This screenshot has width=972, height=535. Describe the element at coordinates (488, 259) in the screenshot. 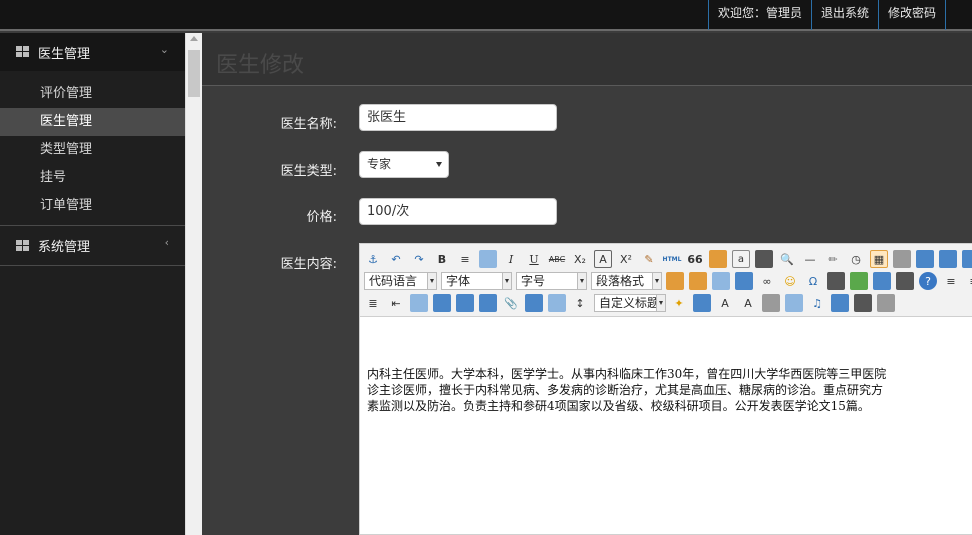

I see `clipboard-icon` at that location.